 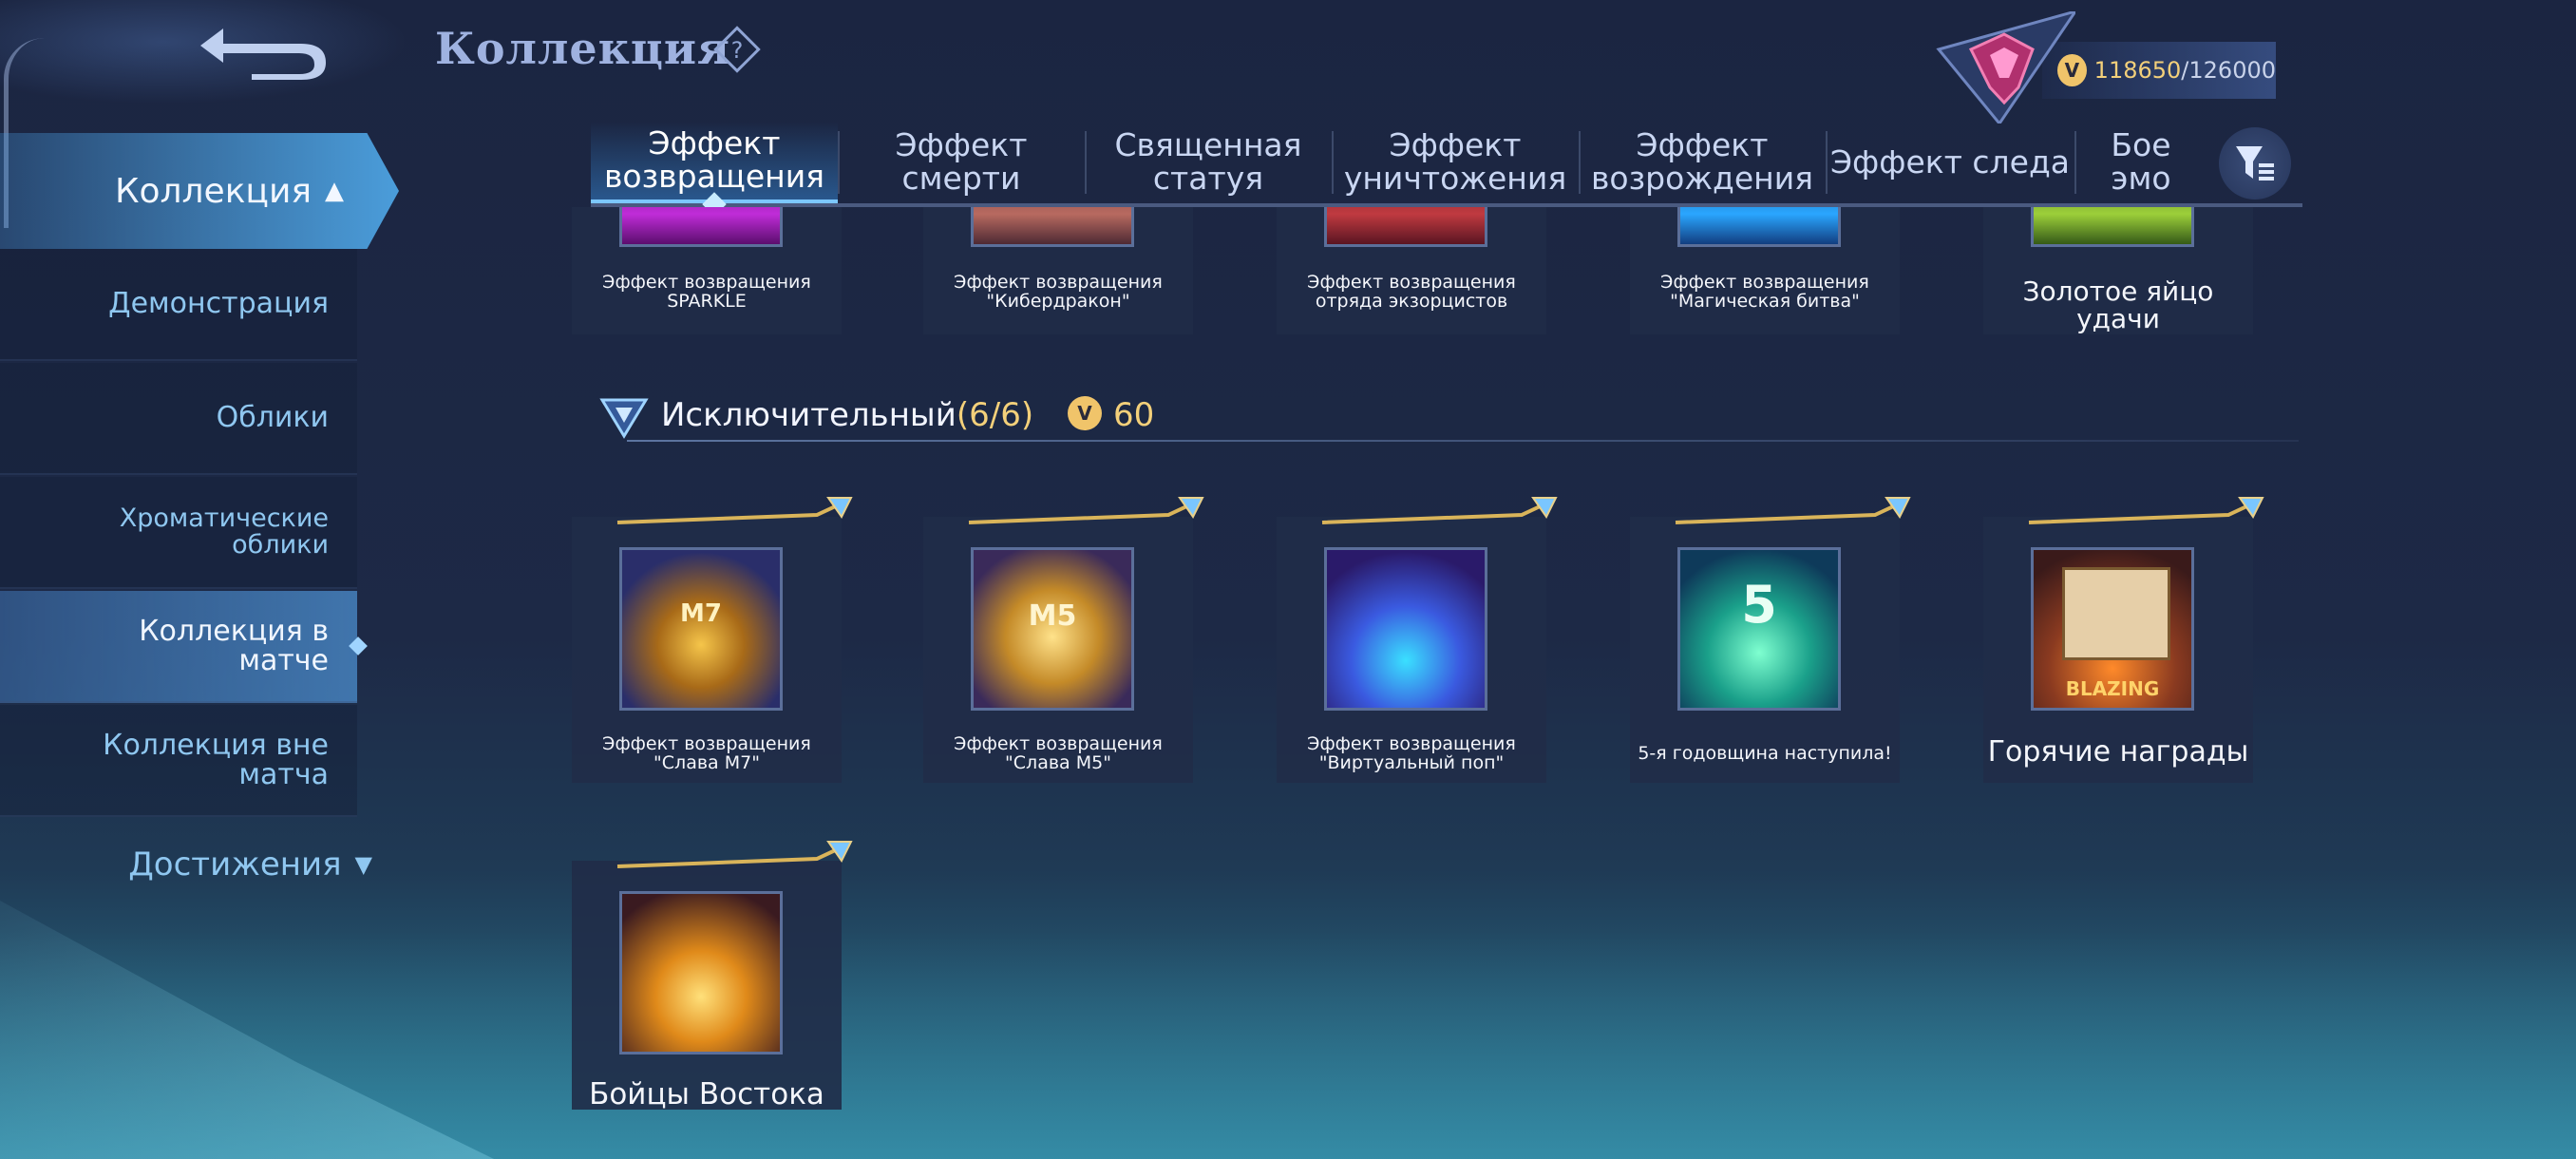 I want to click on sidebar-item-label: Демонстрация, so click(x=218, y=304).